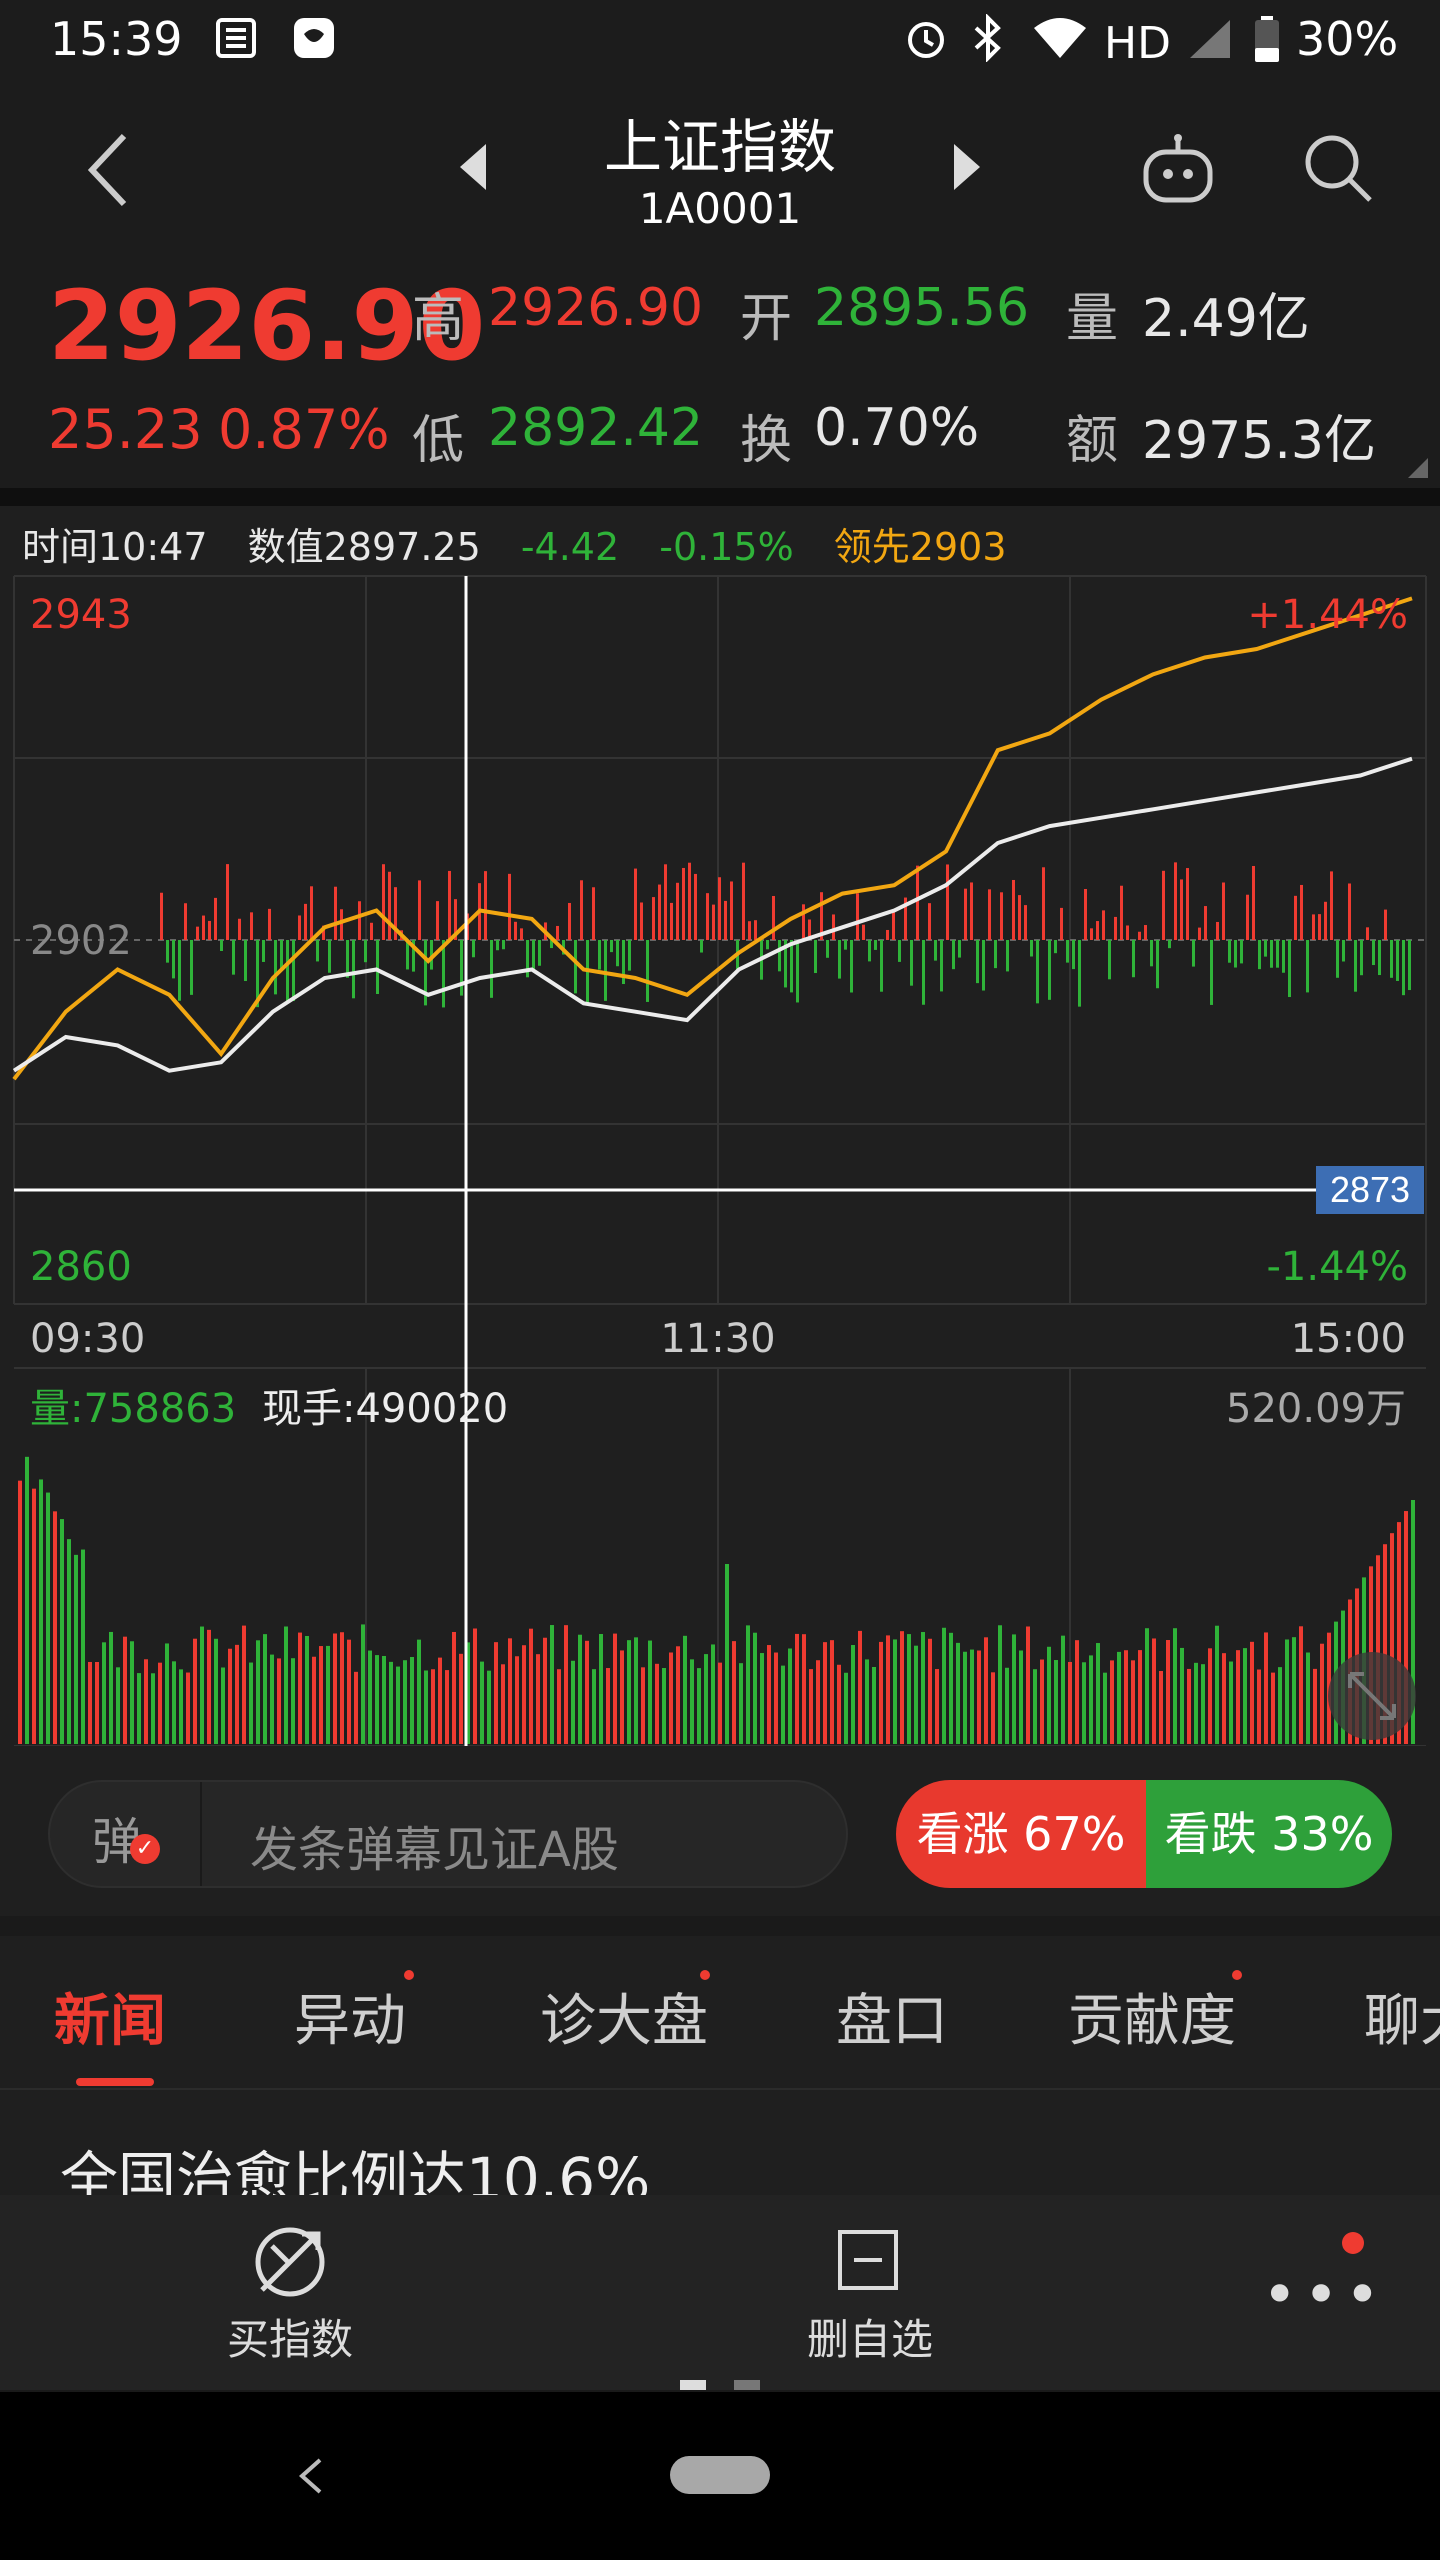 The height and width of the screenshot is (2560, 1440). What do you see at coordinates (624, 2016) in the screenshot?
I see `tab-diagnose: 诊大盘` at bounding box center [624, 2016].